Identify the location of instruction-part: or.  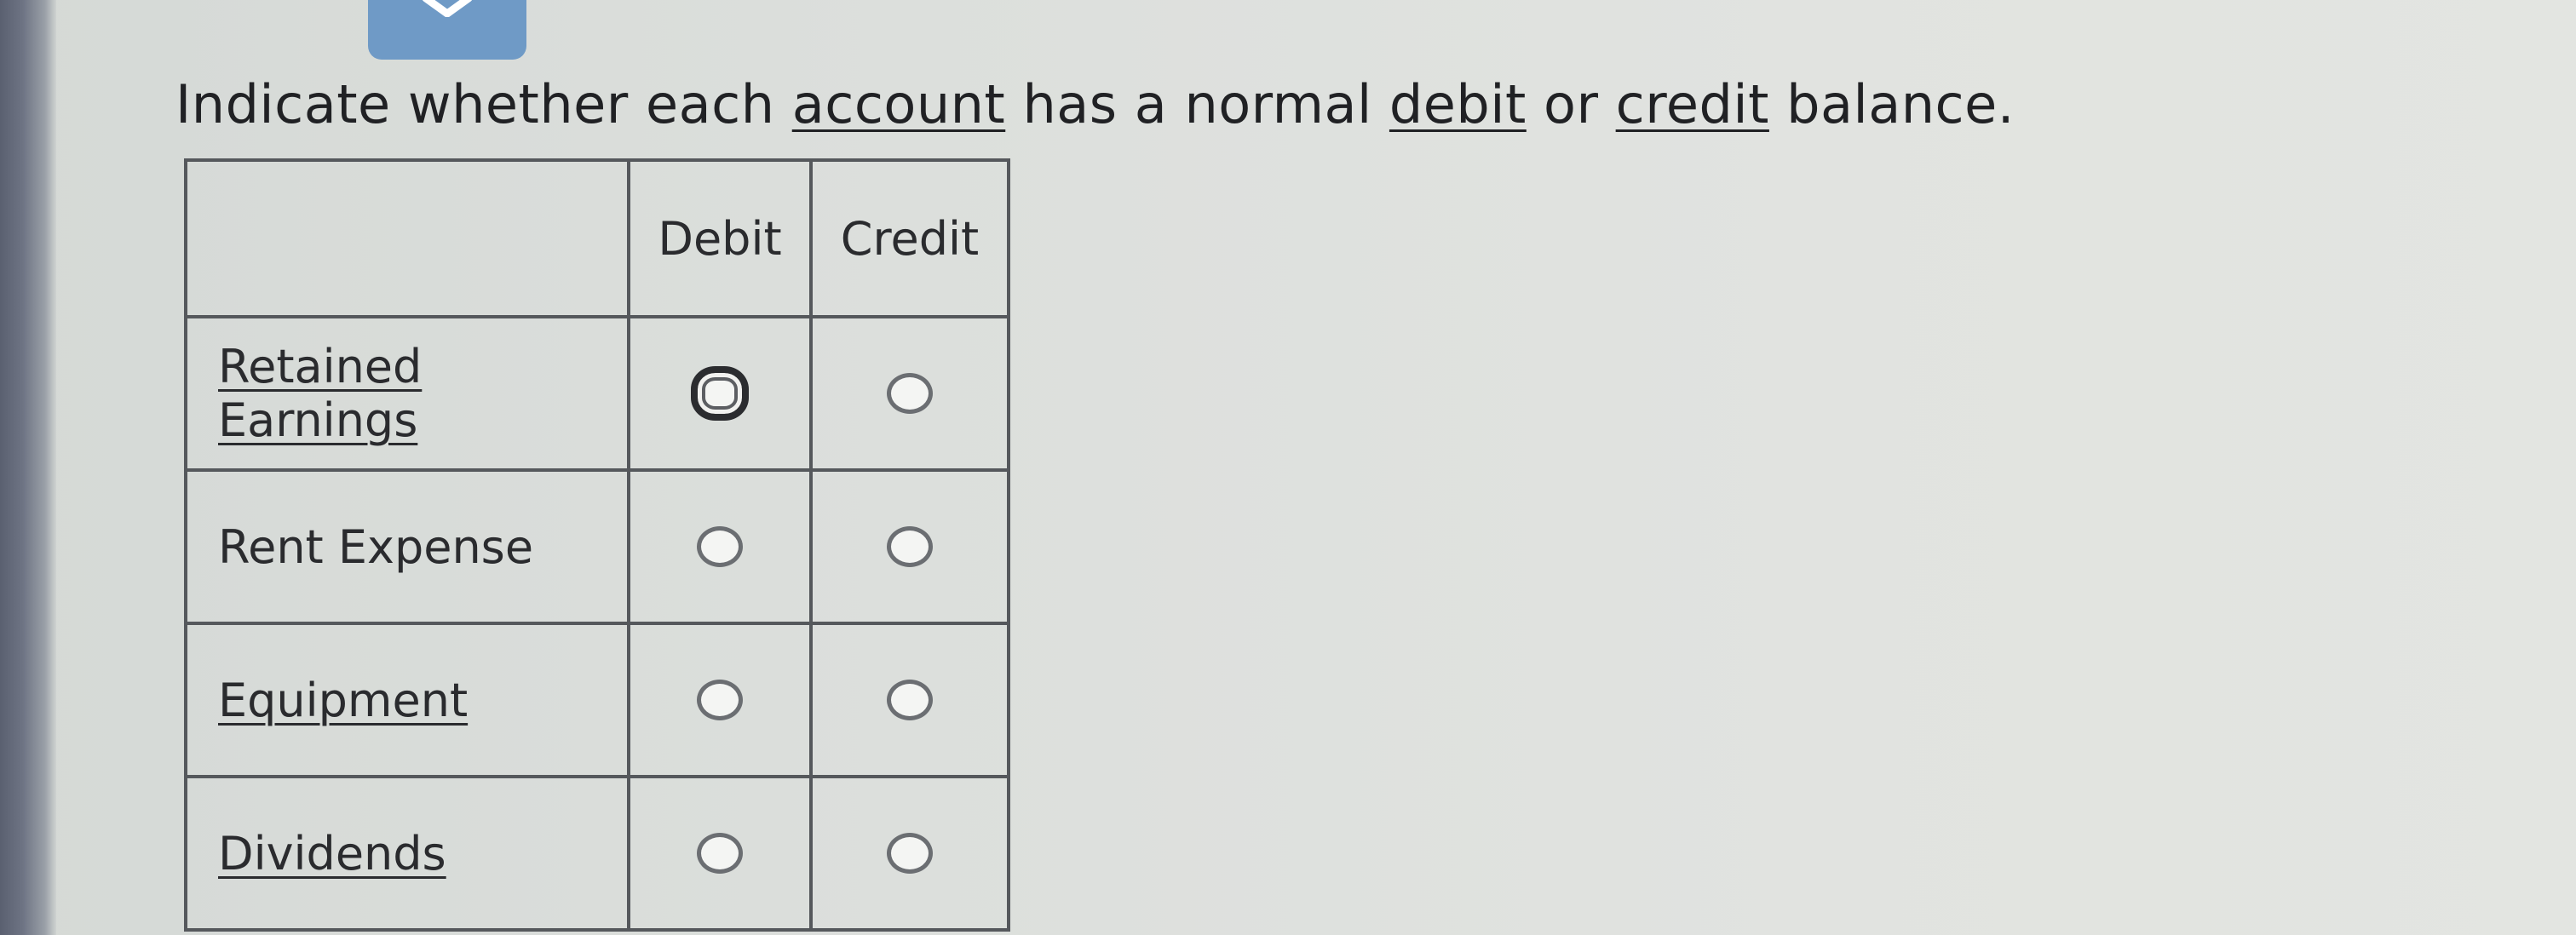
(1571, 104).